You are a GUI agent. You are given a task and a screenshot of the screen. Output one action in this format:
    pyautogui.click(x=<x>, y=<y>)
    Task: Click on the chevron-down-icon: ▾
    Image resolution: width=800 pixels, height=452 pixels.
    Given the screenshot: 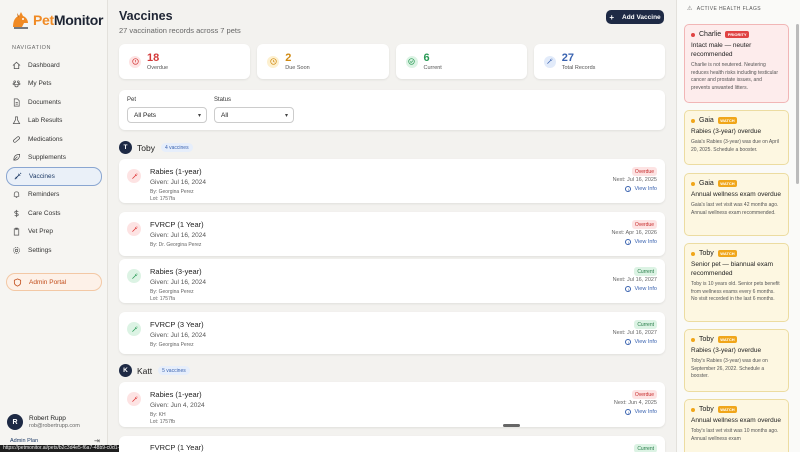 What is the action you would take?
    pyautogui.click(x=286, y=116)
    